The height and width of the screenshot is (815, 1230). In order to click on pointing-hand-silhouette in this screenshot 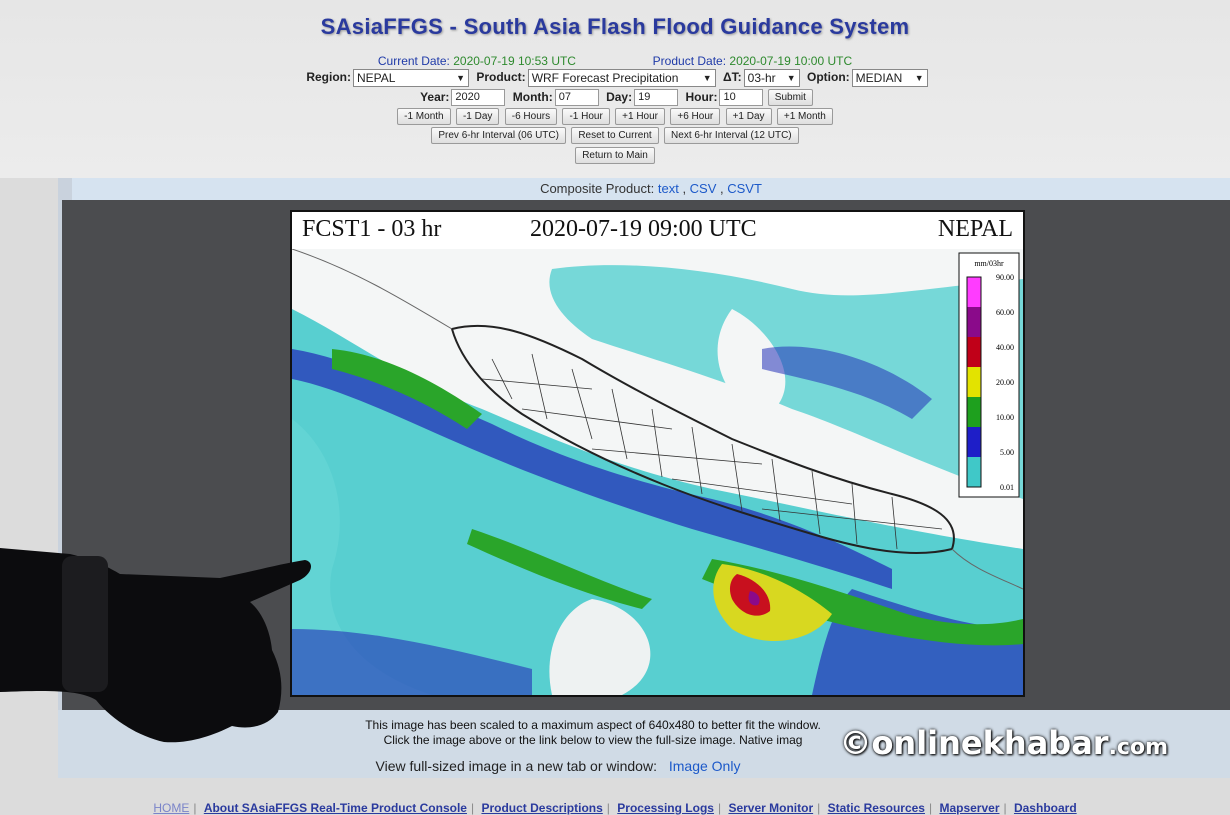, I will do `click(156, 645)`.